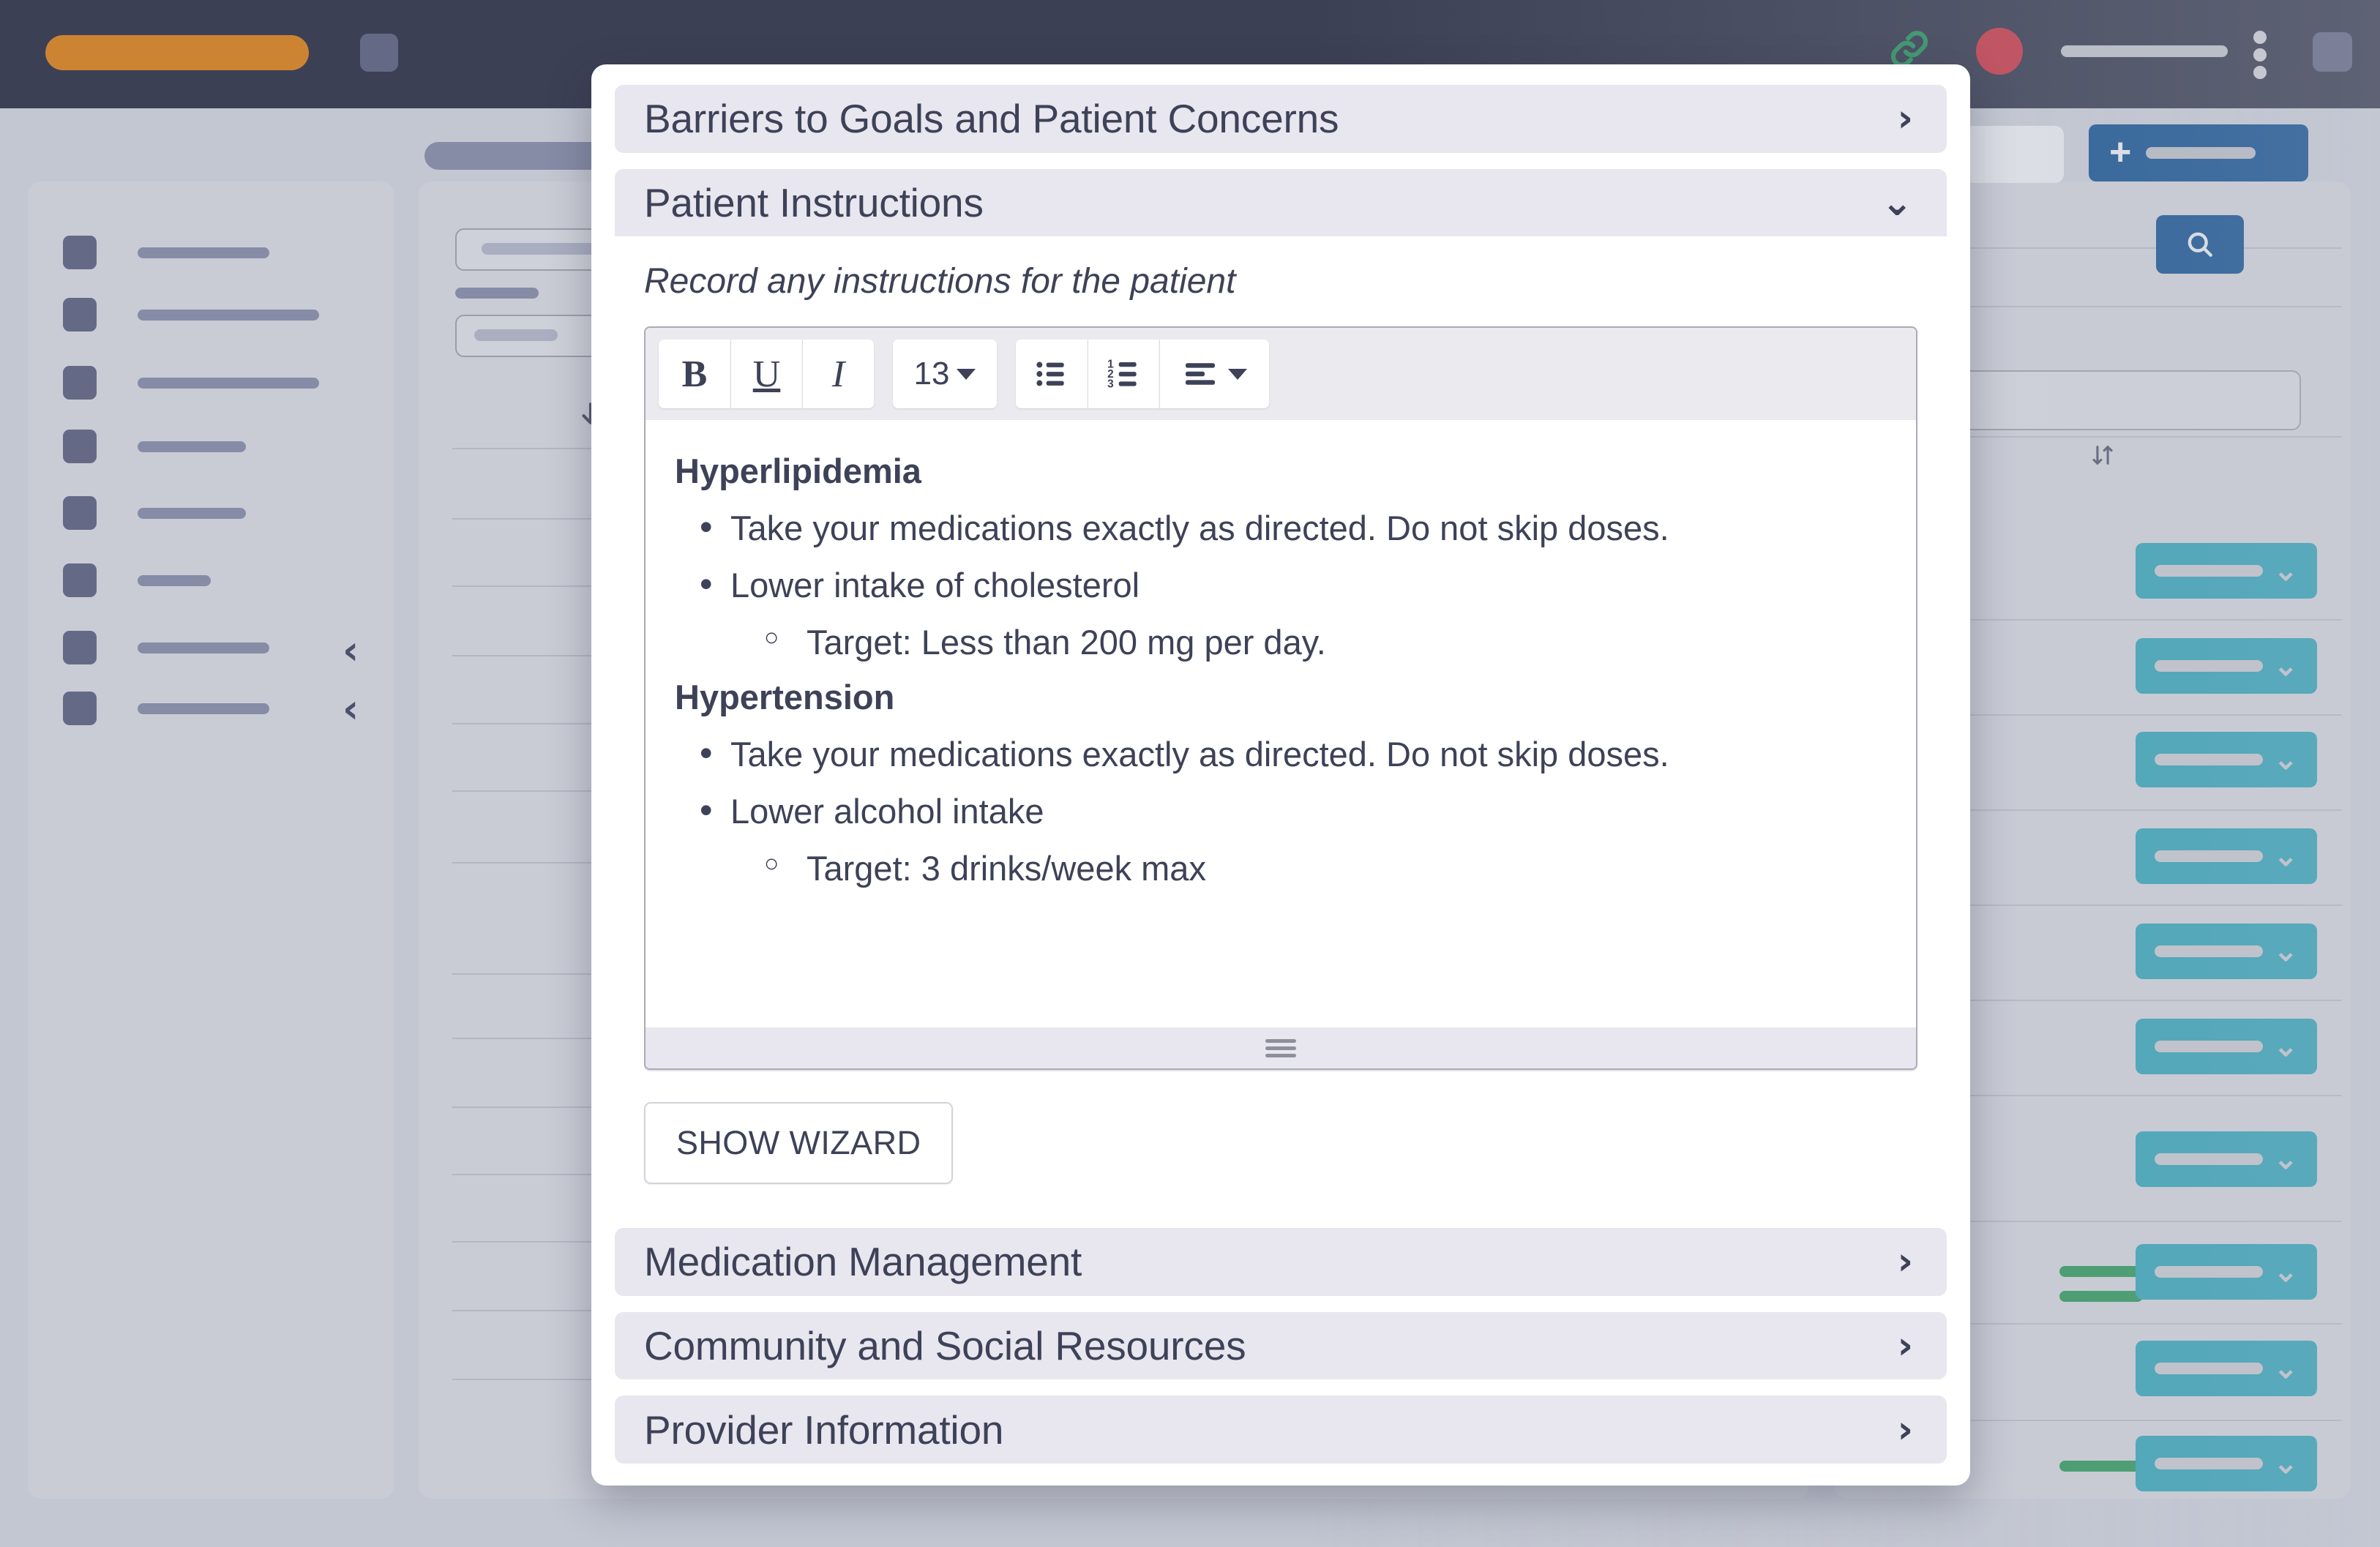  I want to click on chevron-right-icon: ›, so click(1905, 1429).